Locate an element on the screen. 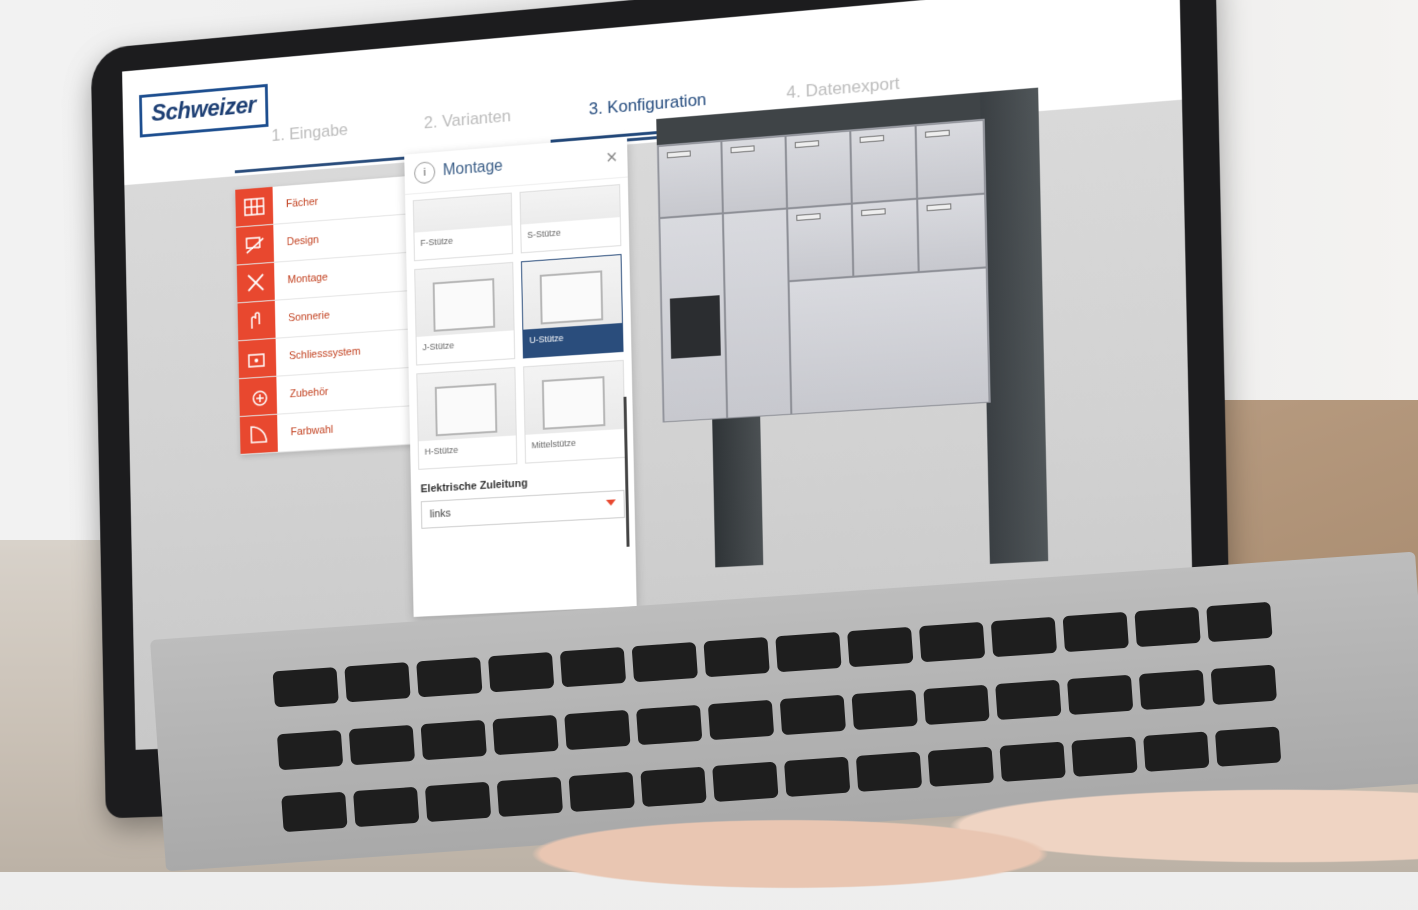  close-icon: × is located at coordinates (612, 158).